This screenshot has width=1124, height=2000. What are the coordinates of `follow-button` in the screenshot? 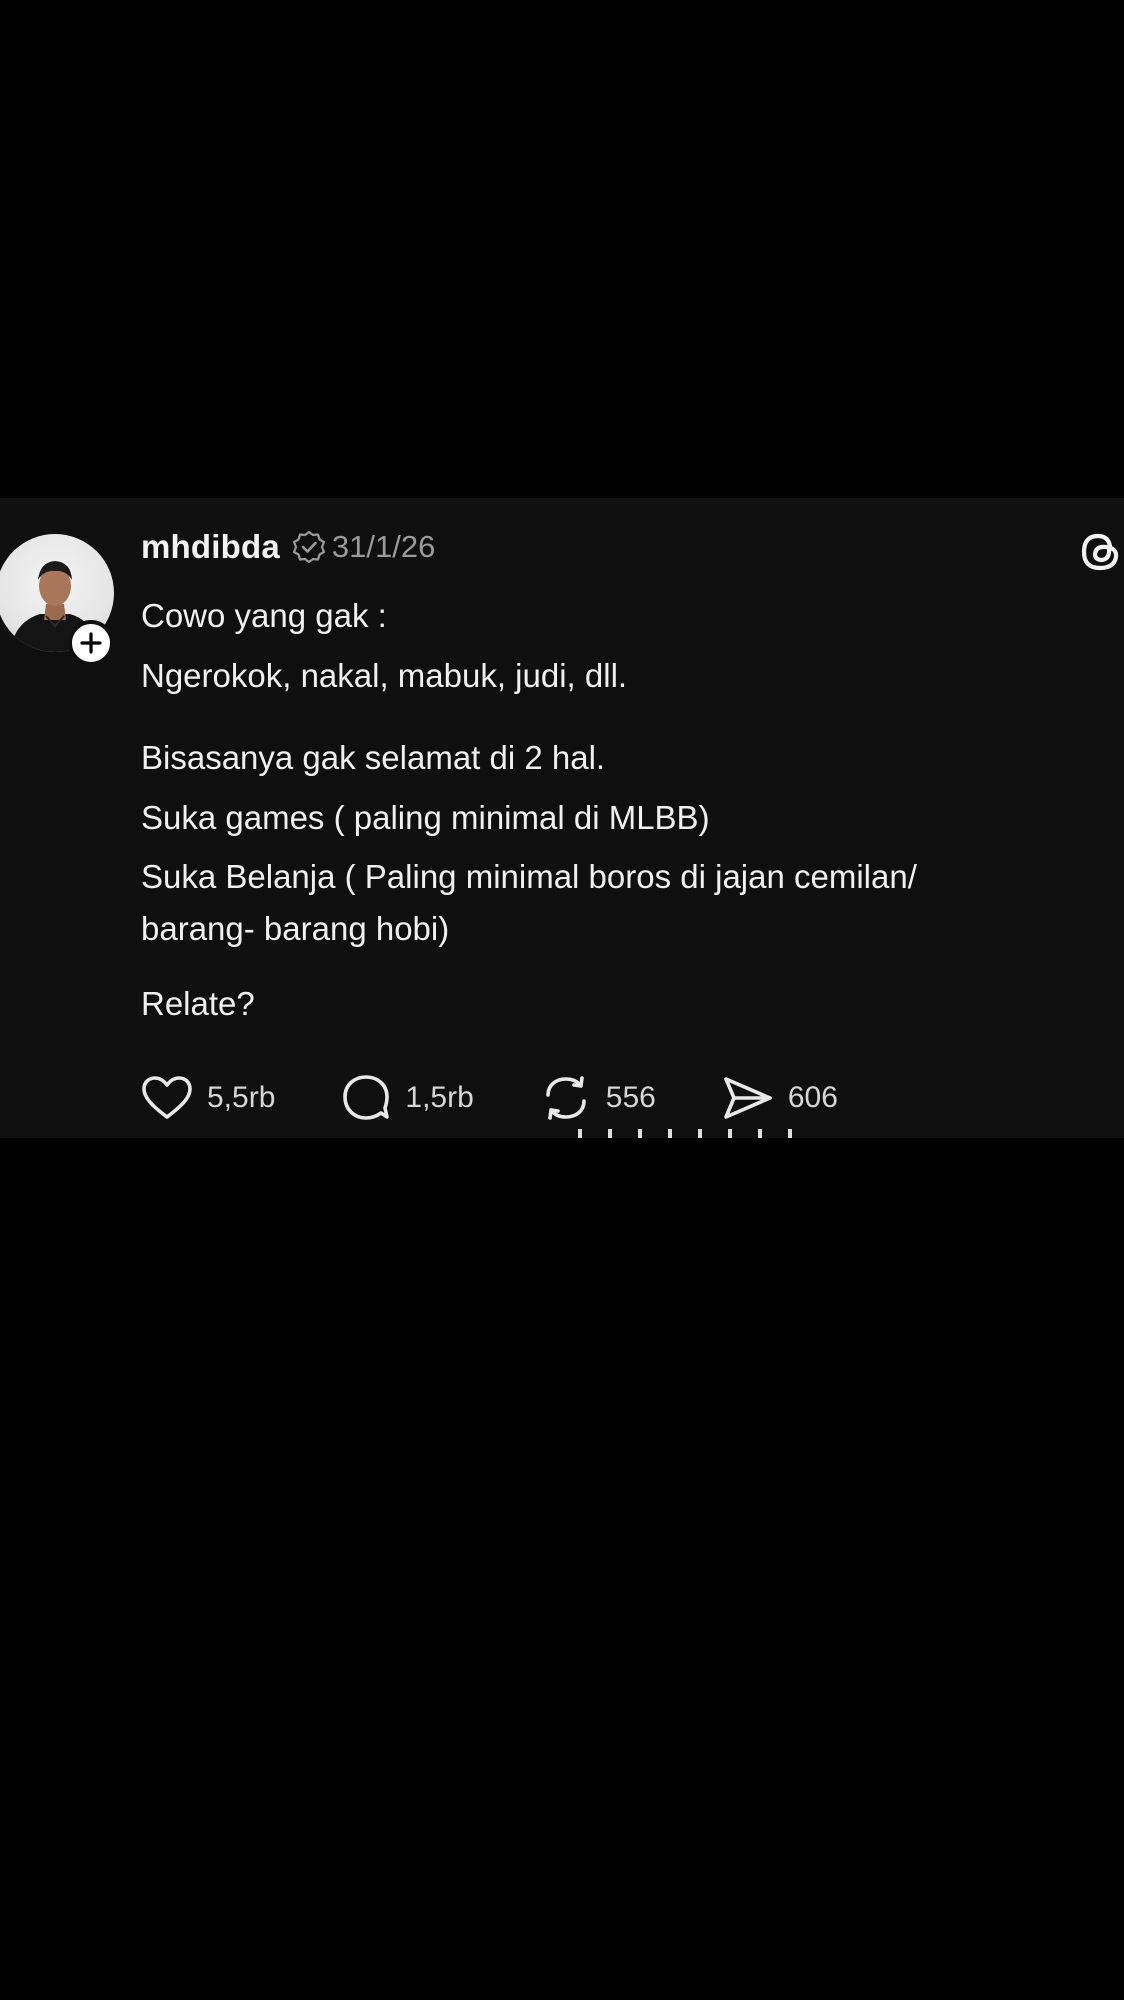 It's located at (91, 643).